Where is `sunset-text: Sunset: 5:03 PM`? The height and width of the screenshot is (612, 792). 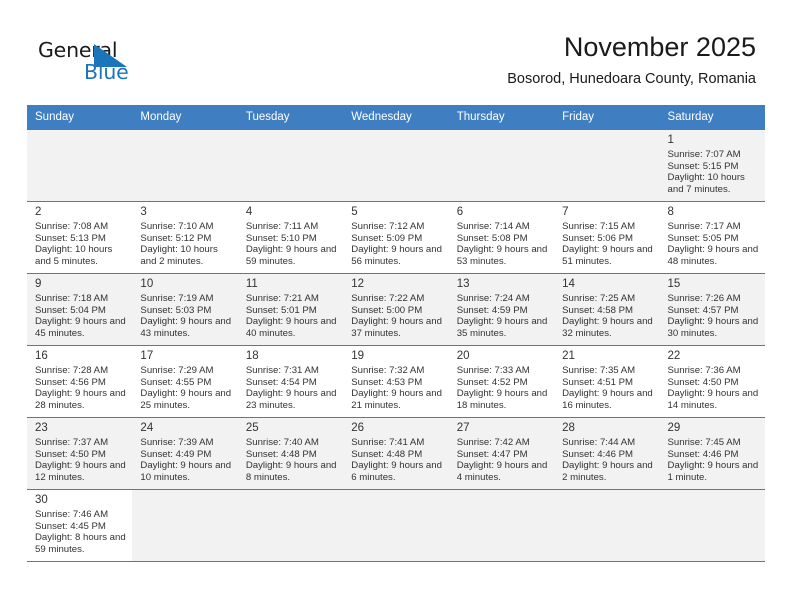
sunset-text: Sunset: 5:03 PM is located at coordinates (176, 310).